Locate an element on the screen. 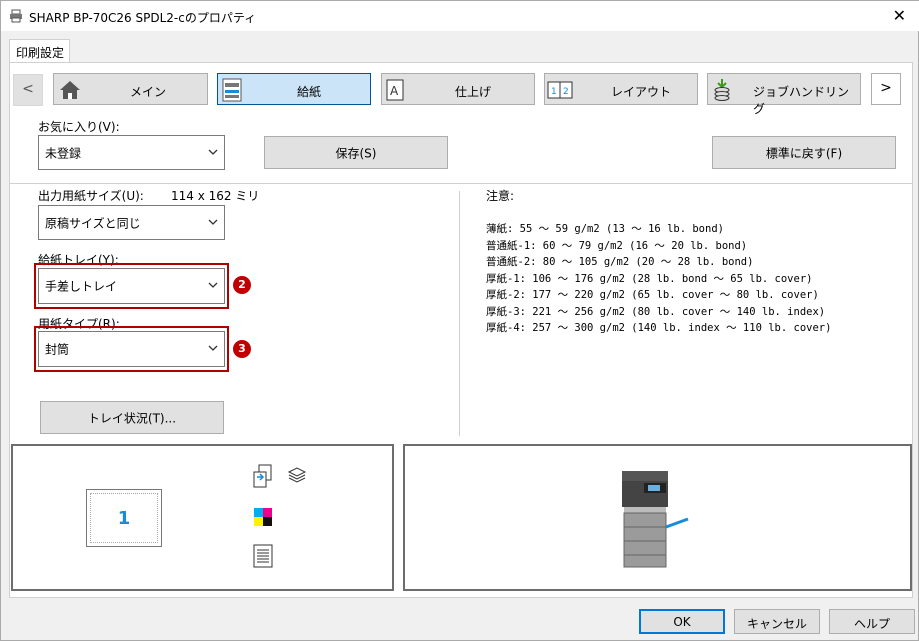 The height and width of the screenshot is (641, 919). svg-text: A is located at coordinates (394, 91).